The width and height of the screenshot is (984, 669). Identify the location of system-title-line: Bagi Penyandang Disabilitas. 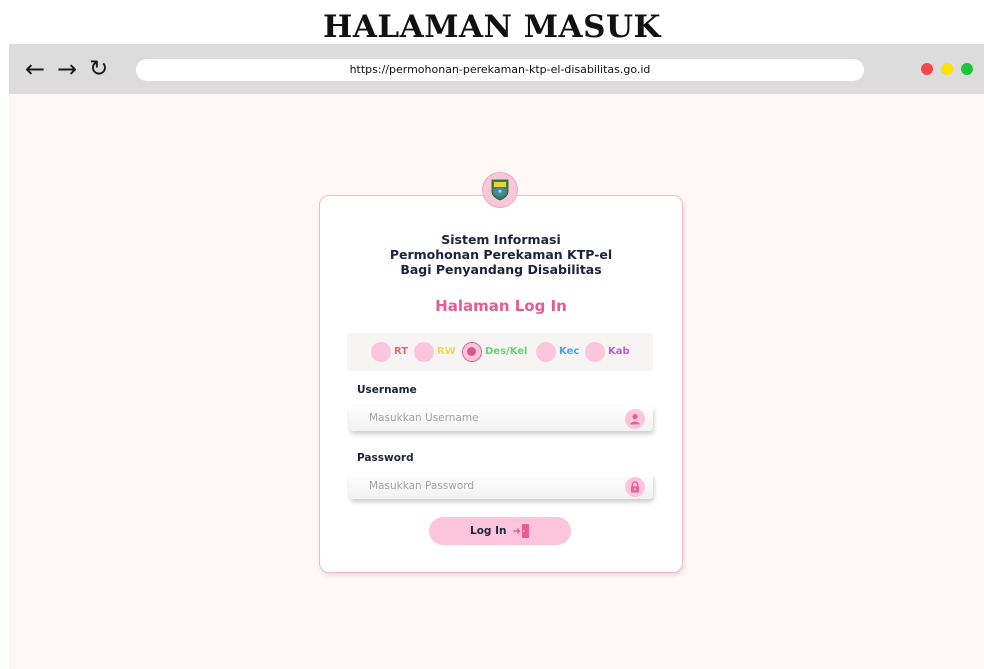
(501, 269).